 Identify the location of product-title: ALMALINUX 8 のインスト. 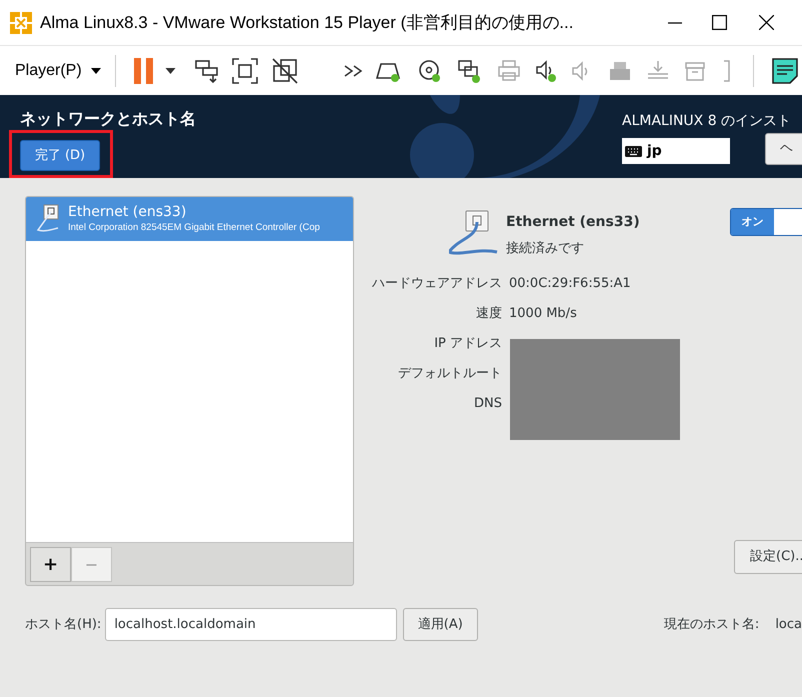
(707, 121).